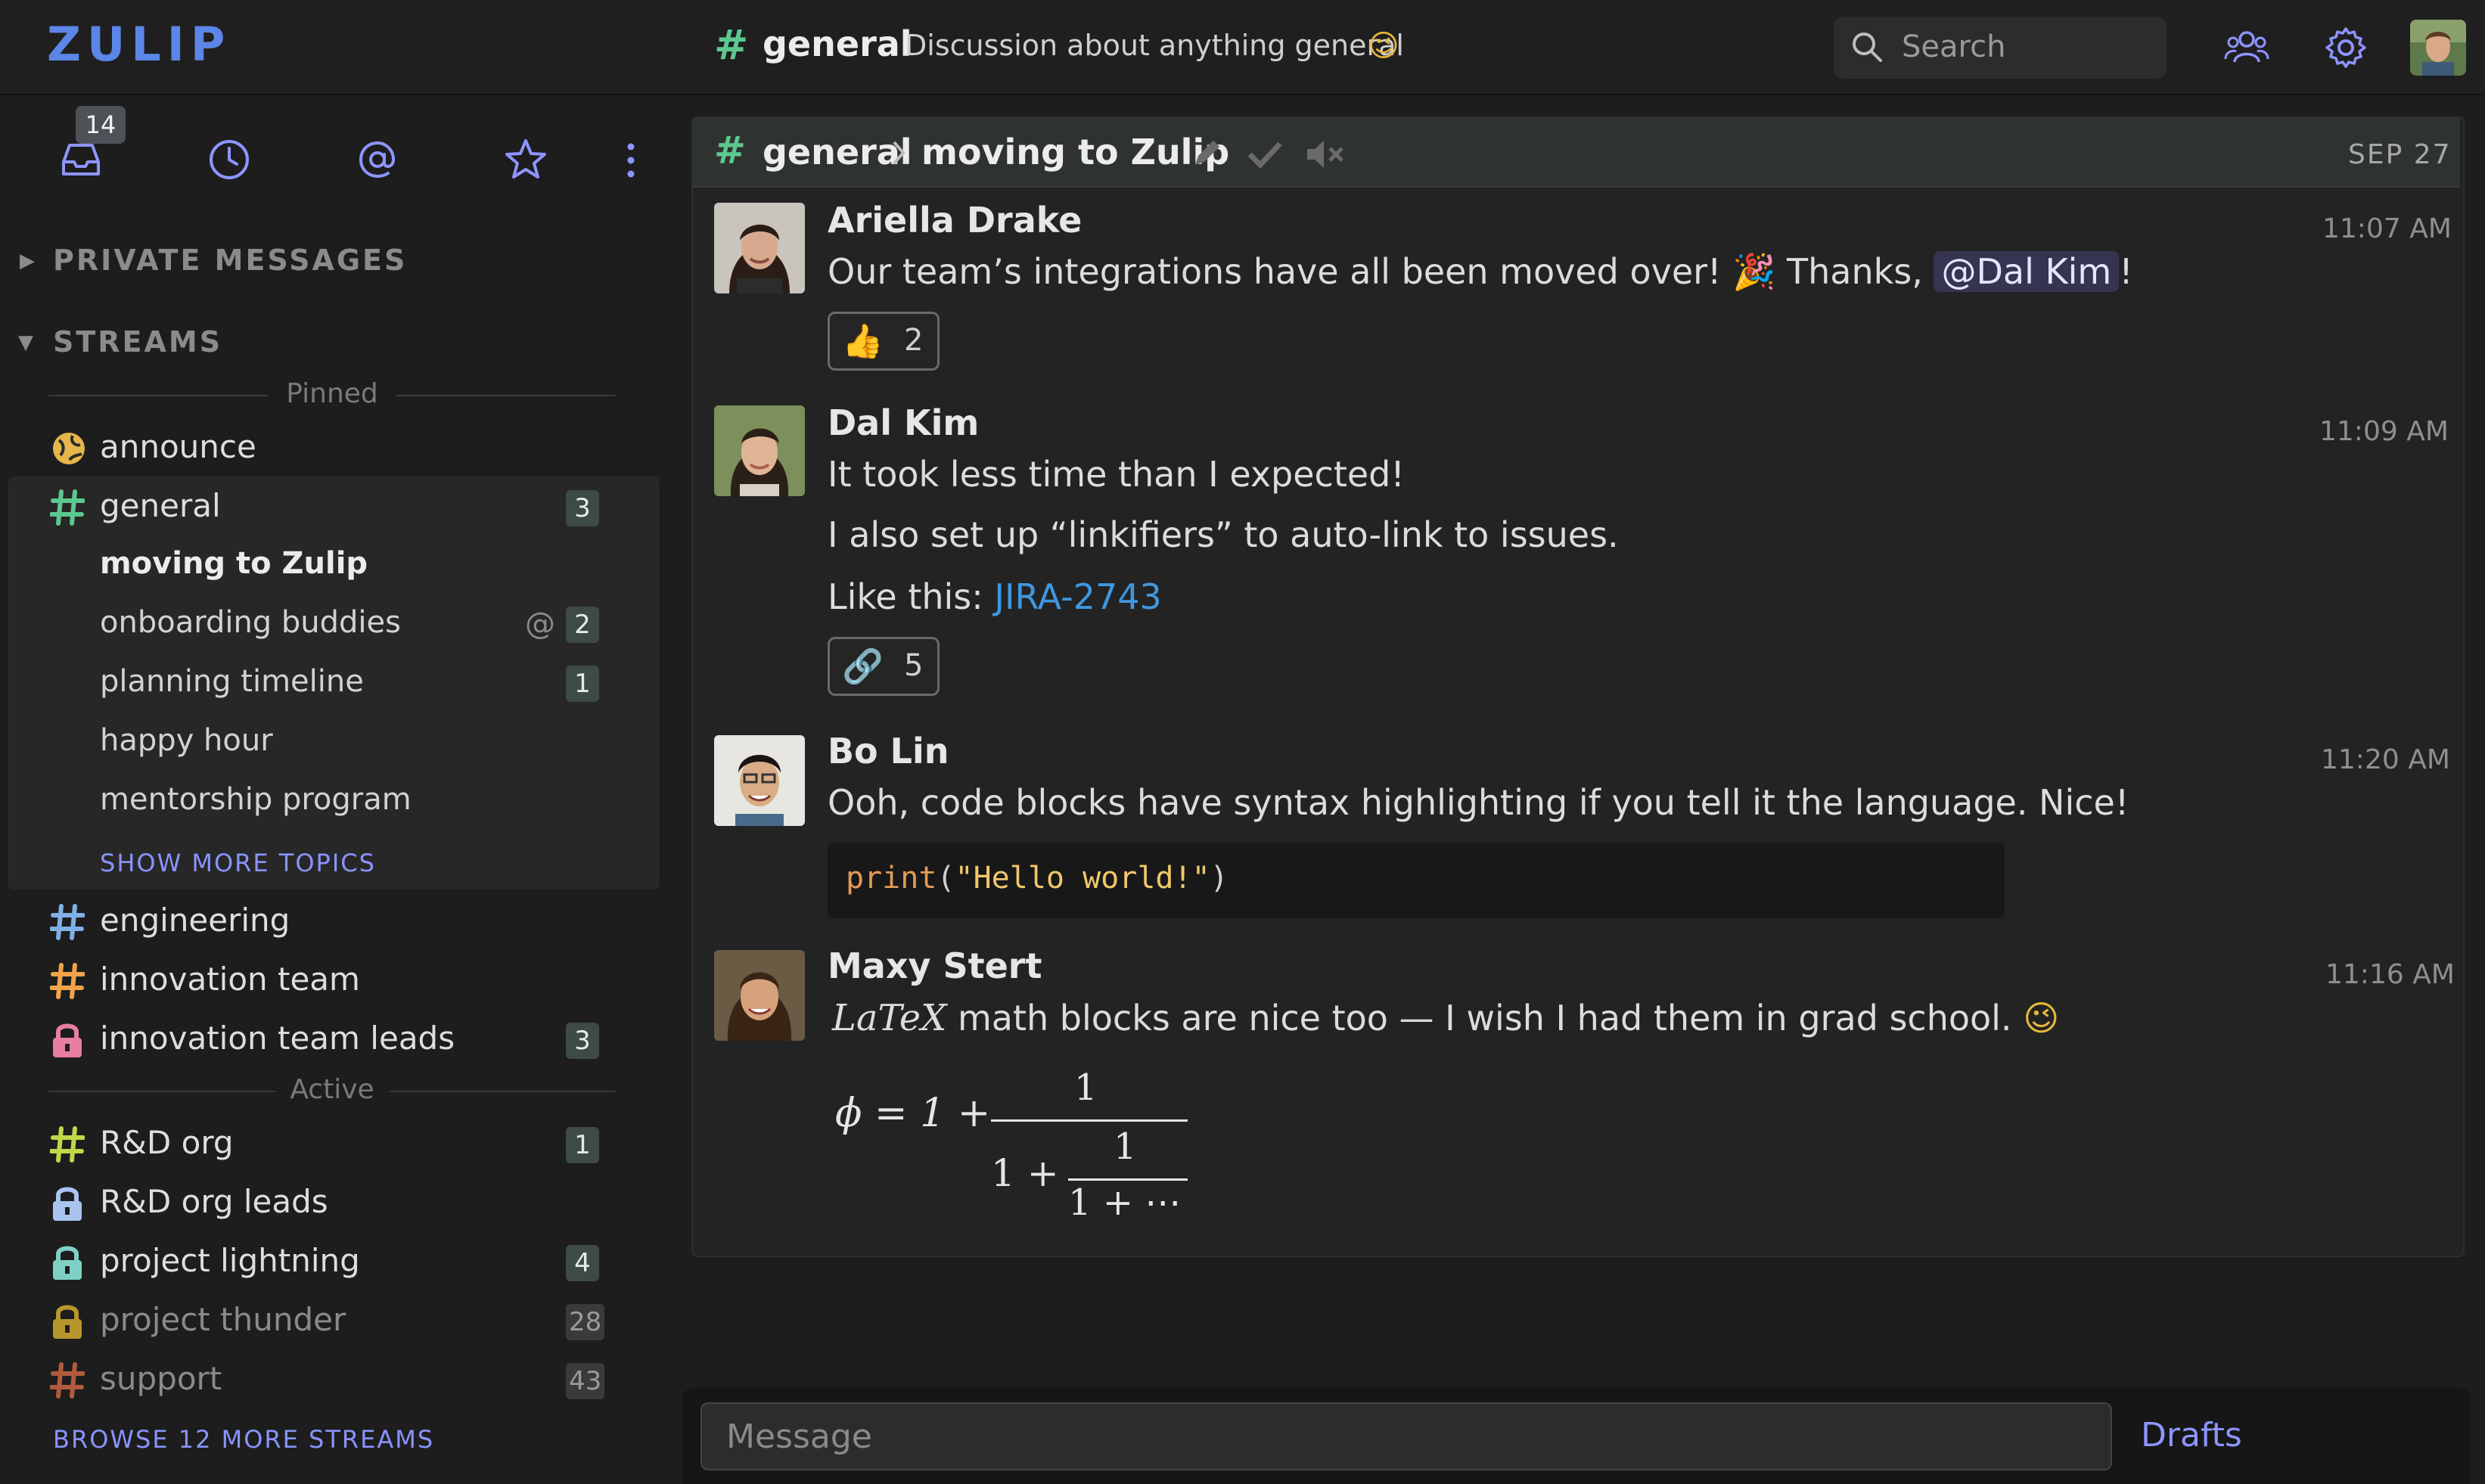 This screenshot has height=1484, width=2485. Describe the element at coordinates (332, 394) in the screenshot. I see `pinned-divider-label: Pinned` at that location.